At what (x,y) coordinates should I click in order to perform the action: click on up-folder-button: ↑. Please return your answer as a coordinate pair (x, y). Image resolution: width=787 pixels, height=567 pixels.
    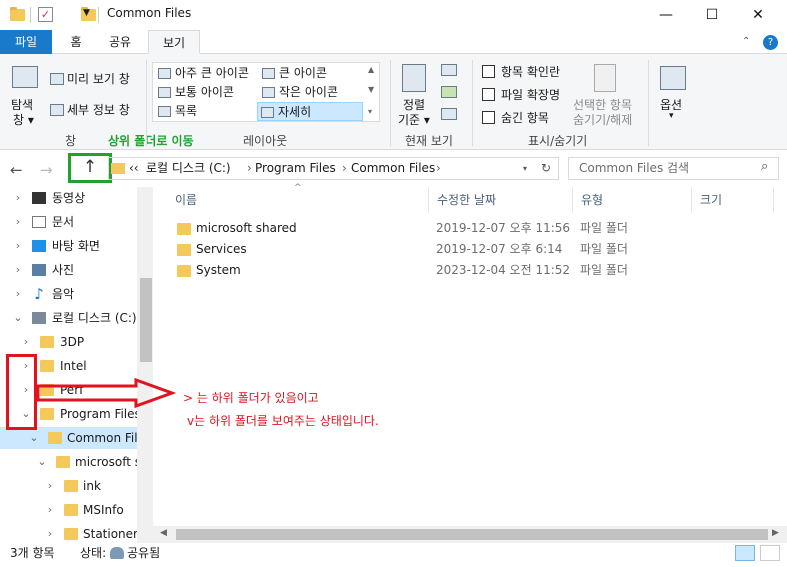
    Looking at the image, I should click on (90, 168).